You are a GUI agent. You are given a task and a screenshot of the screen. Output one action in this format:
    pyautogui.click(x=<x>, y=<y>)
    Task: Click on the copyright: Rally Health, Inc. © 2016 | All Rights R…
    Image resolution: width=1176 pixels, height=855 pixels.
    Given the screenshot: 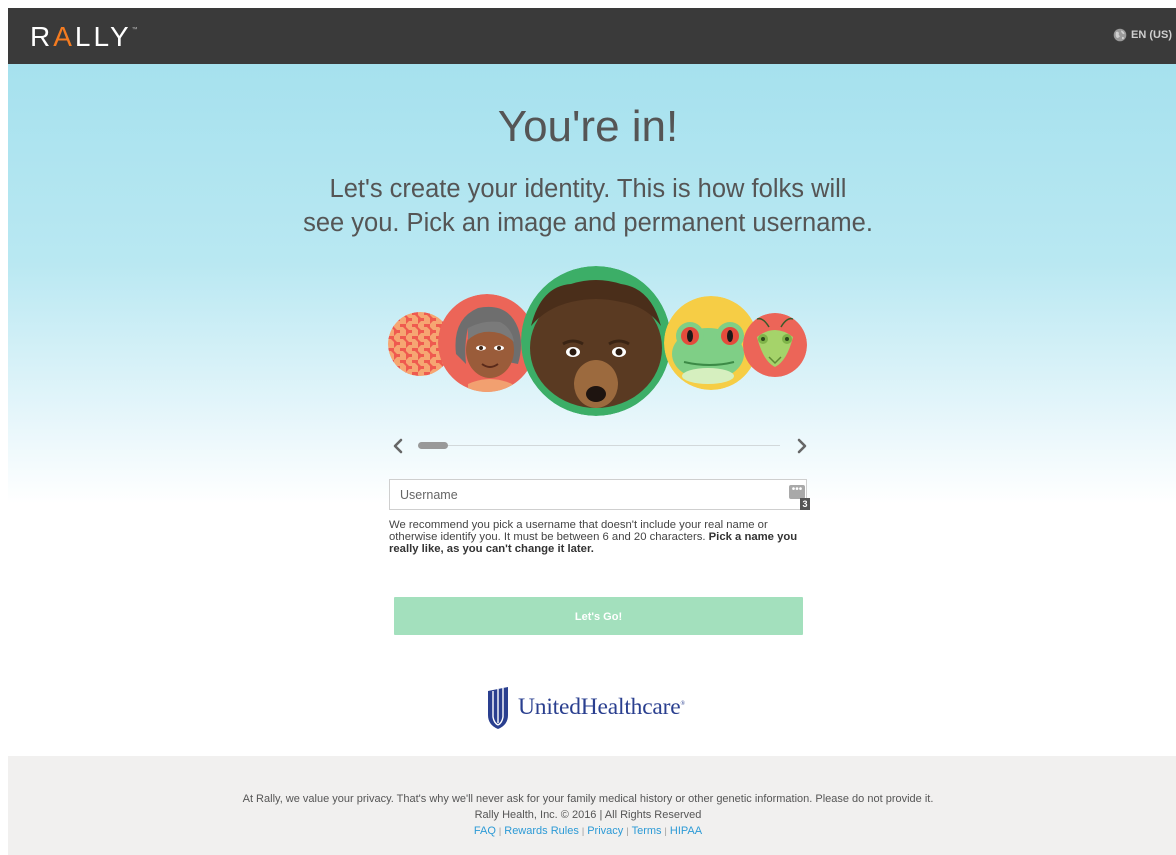 What is the action you would take?
    pyautogui.click(x=588, y=815)
    